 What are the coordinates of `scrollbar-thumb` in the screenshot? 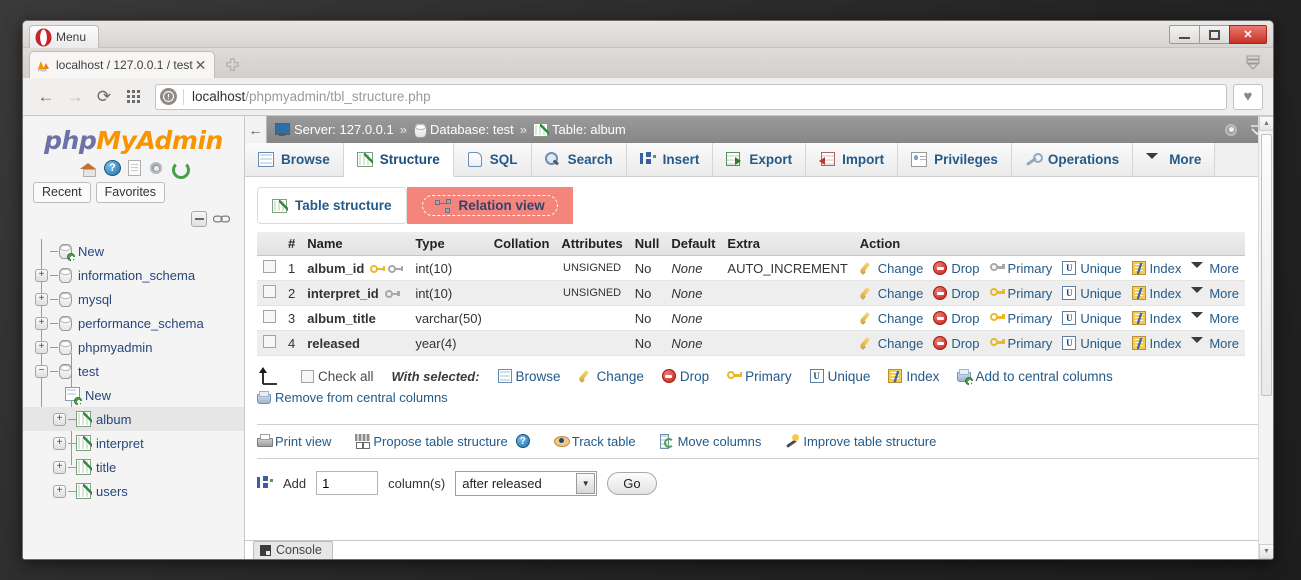 It's located at (1266, 265).